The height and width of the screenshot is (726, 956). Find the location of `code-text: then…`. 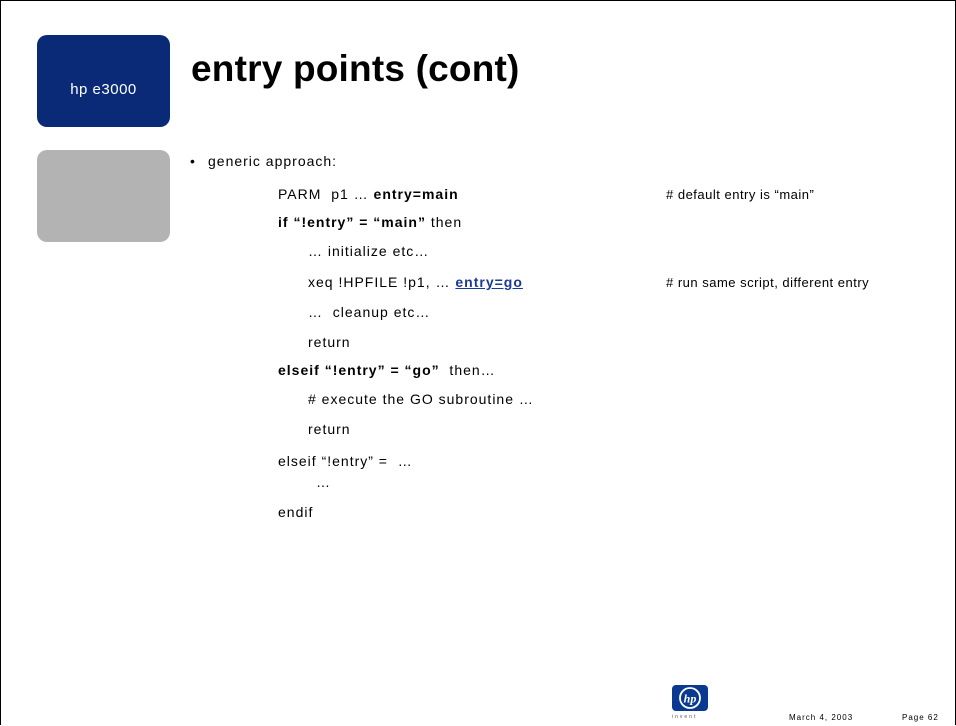

code-text: then… is located at coordinates (467, 370).